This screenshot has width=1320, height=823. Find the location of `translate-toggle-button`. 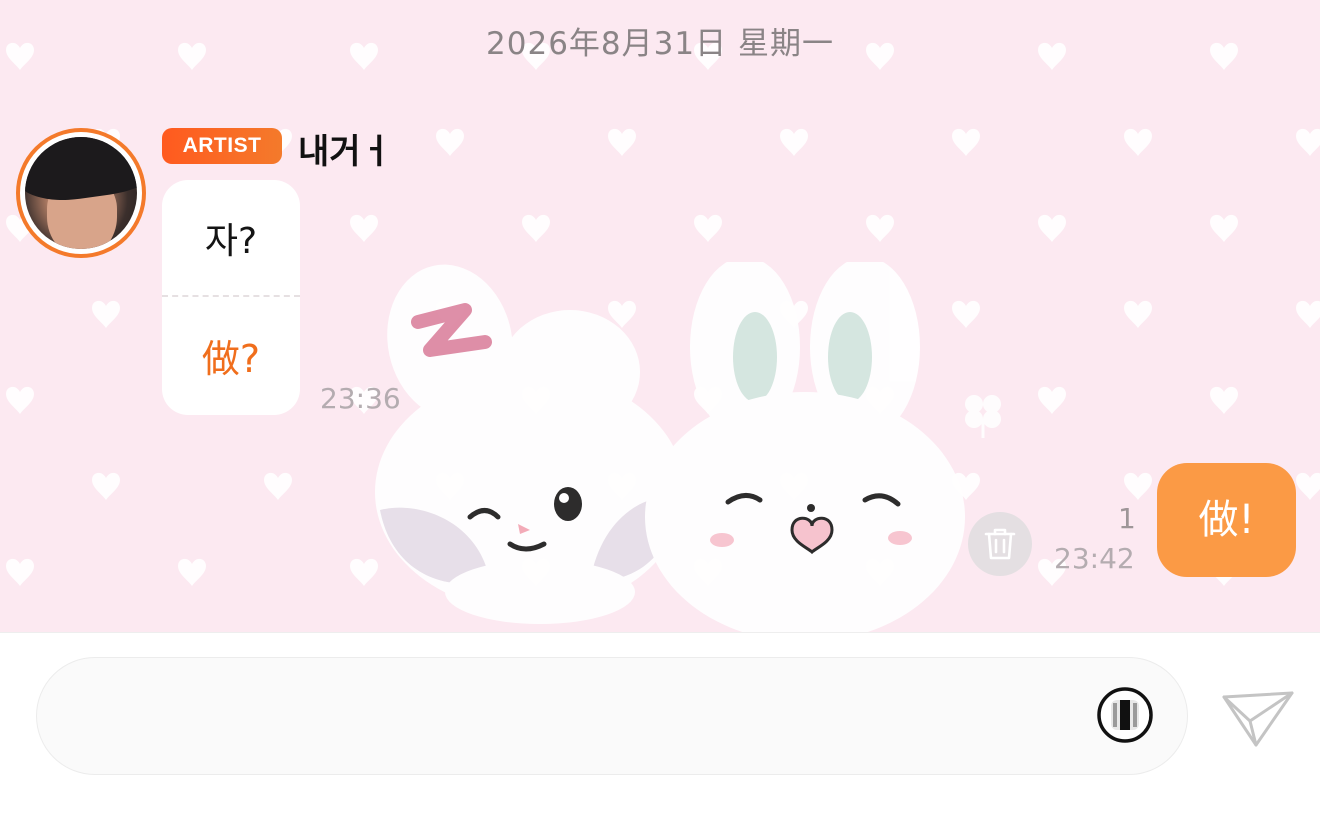

translate-toggle-button is located at coordinates (1125, 715).